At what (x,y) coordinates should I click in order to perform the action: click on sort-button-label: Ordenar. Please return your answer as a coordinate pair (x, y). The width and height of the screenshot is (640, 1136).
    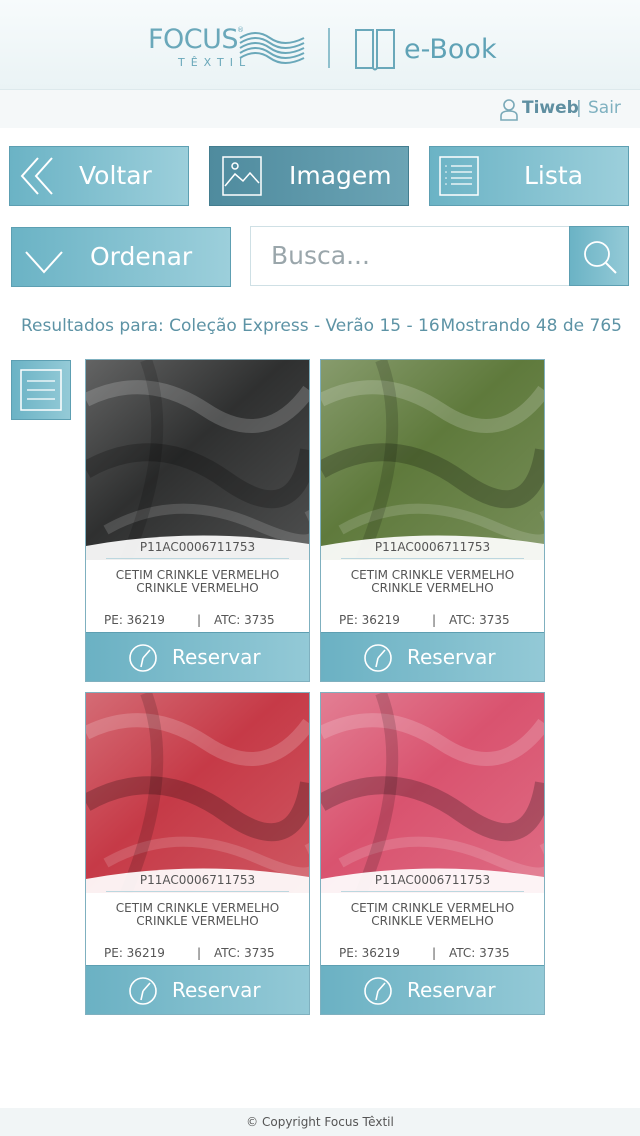
    Looking at the image, I should click on (141, 256).